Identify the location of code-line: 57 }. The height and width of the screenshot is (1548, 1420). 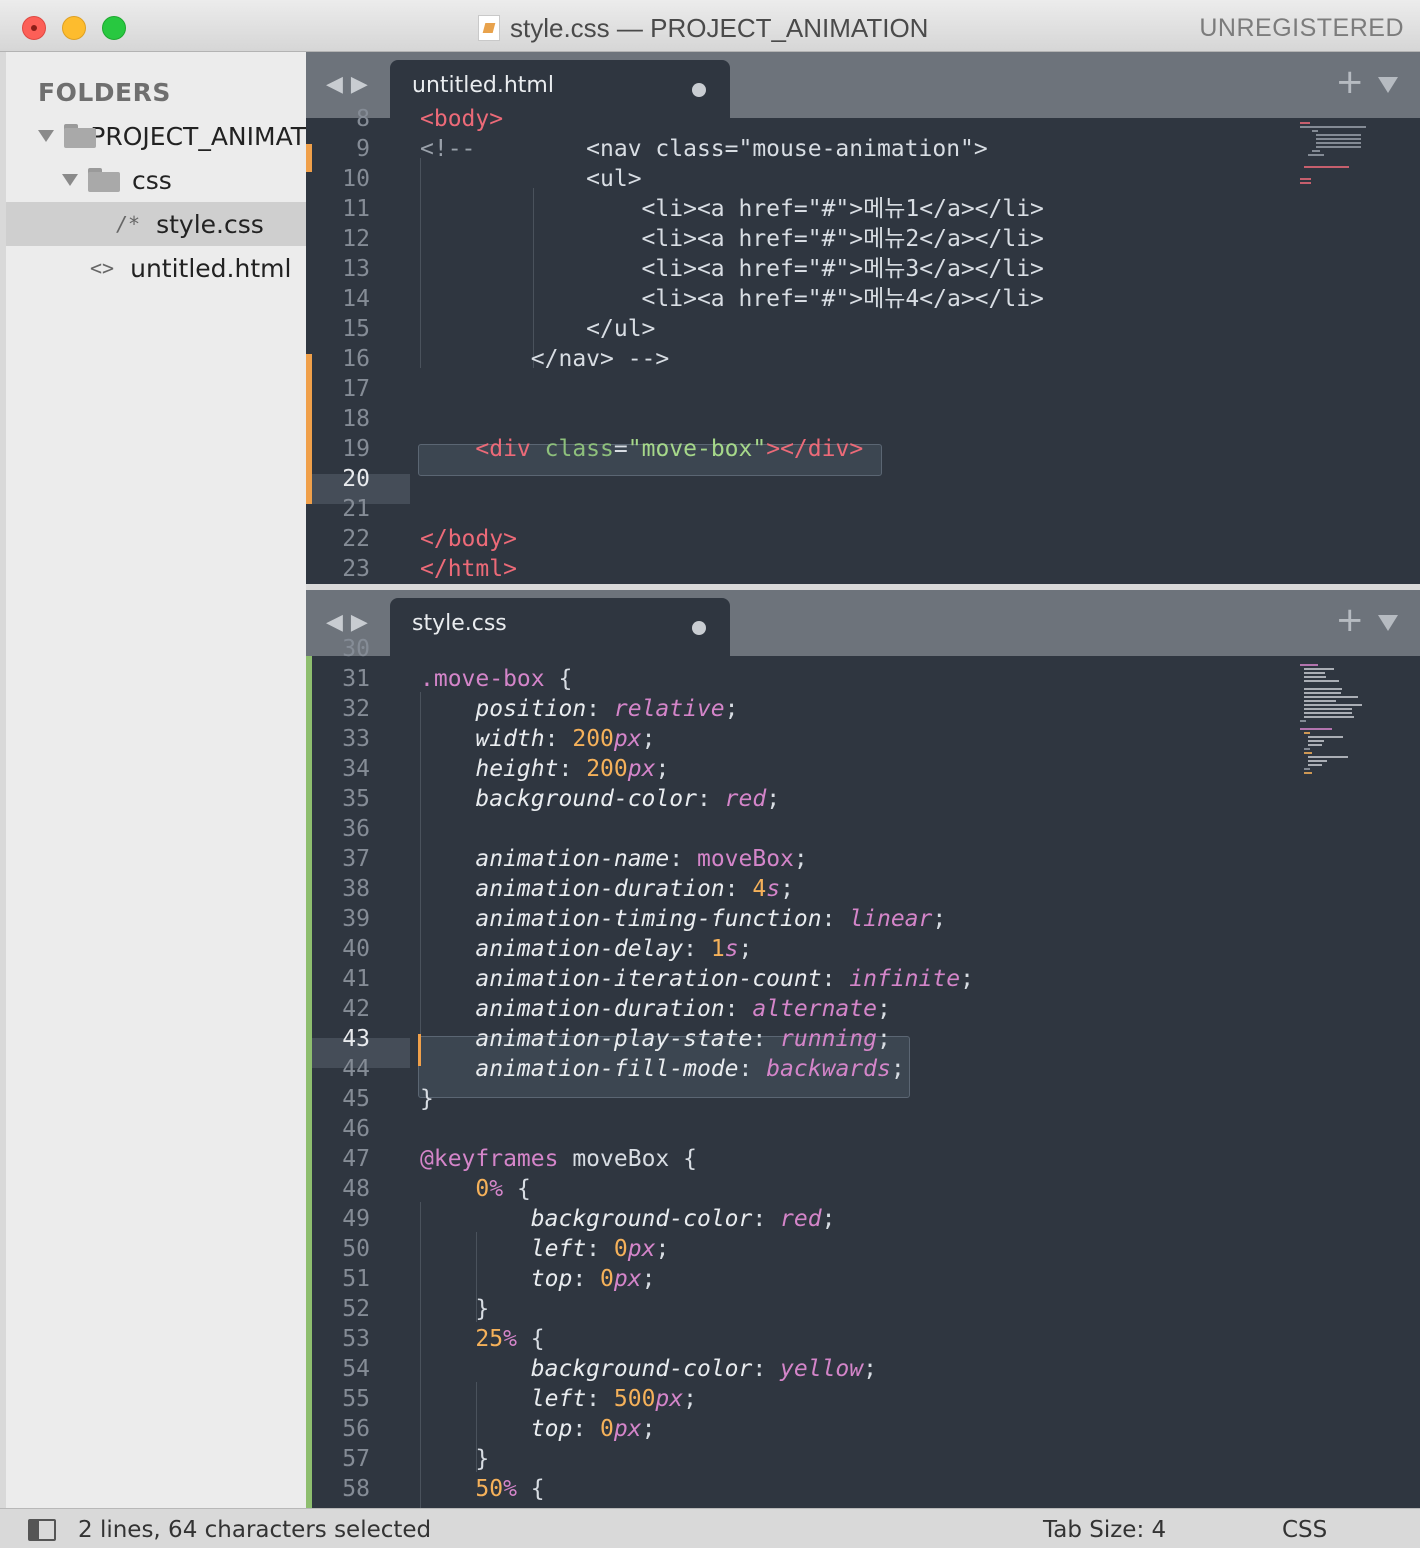
(806, 1459).